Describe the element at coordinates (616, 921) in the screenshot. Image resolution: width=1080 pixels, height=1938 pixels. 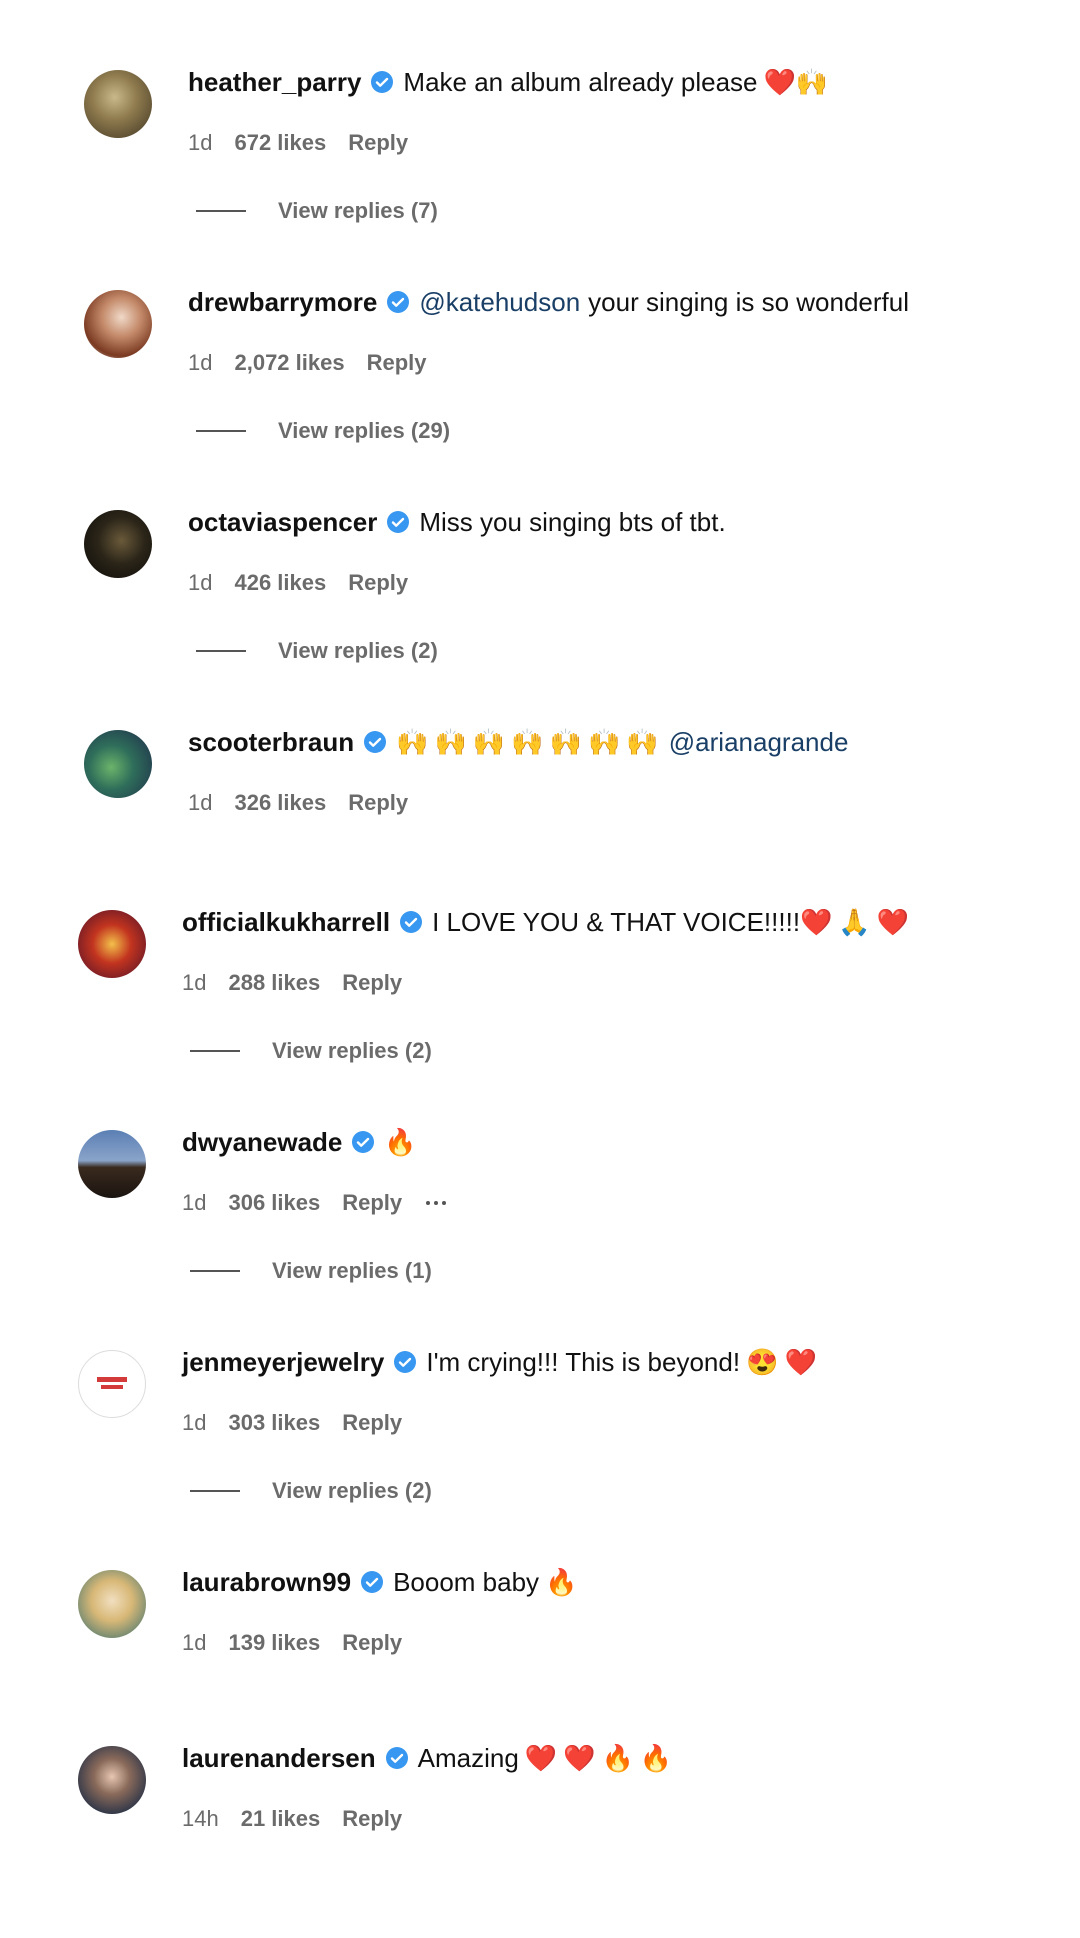
I see `comment-text: I LOVE YOU & THAT VOICE!!!!!` at that location.